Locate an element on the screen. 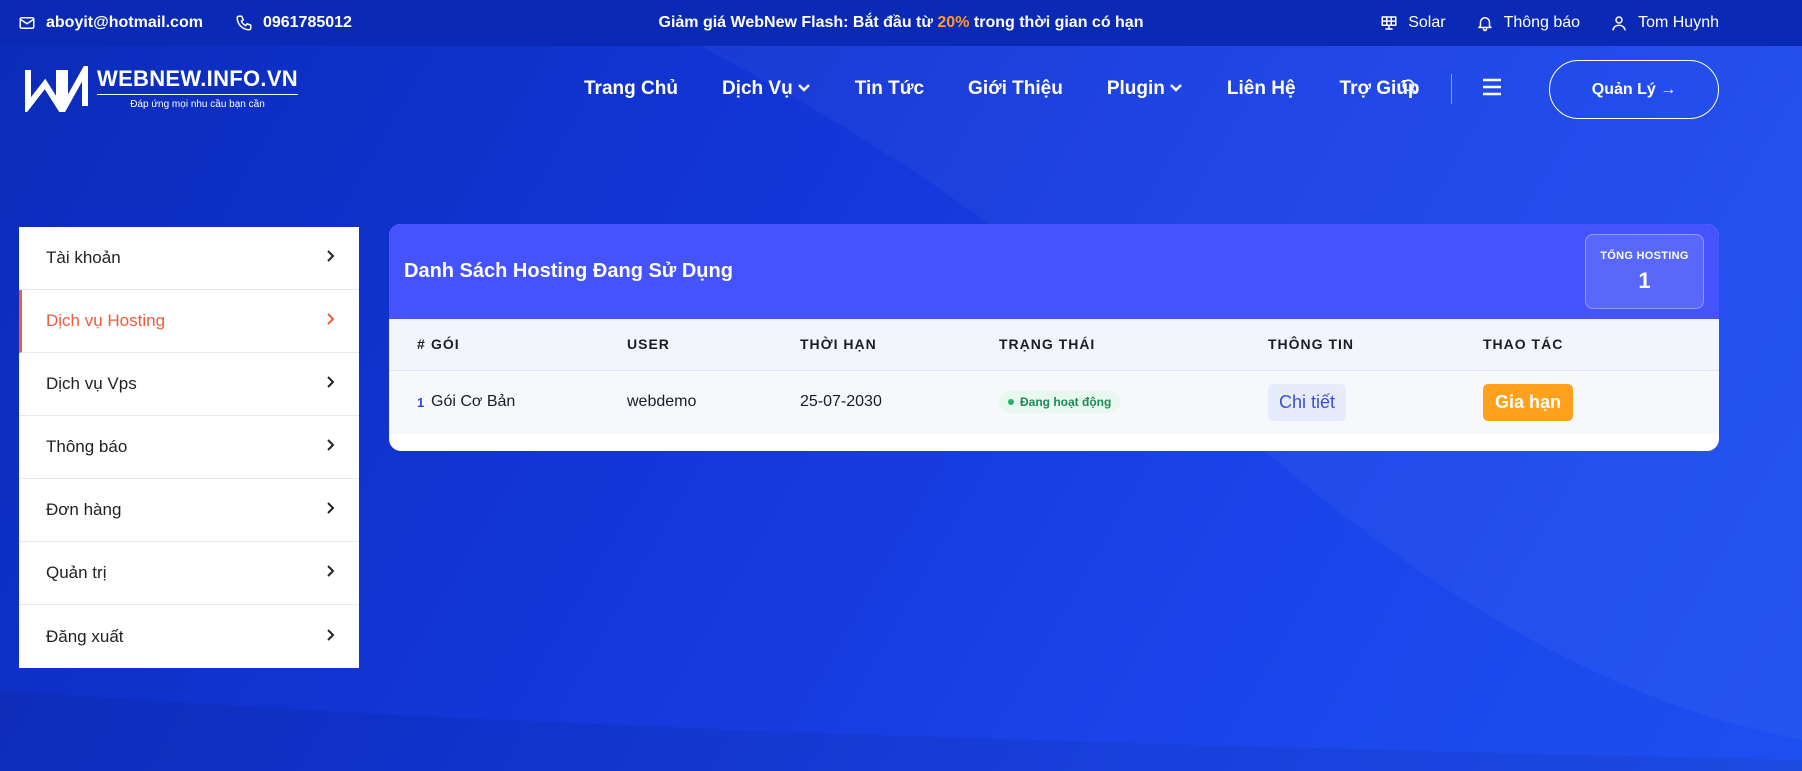  manage-button: Quản Lý → is located at coordinates (1634, 89).